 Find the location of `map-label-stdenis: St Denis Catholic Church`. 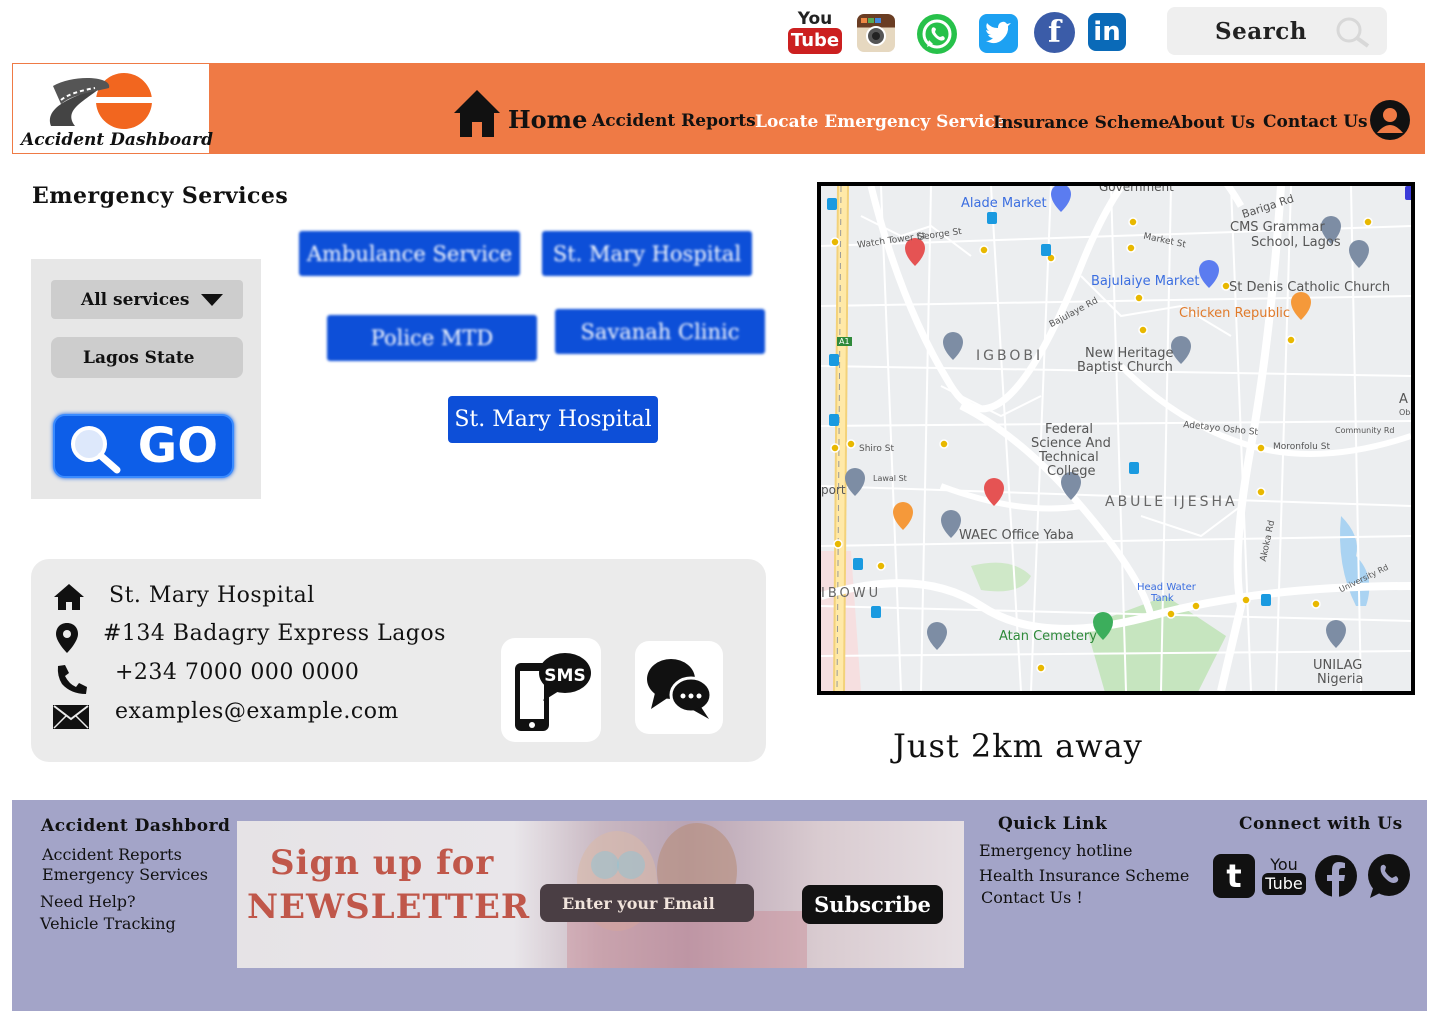

map-label-stdenis: St Denis Catholic Church is located at coordinates (1310, 287).